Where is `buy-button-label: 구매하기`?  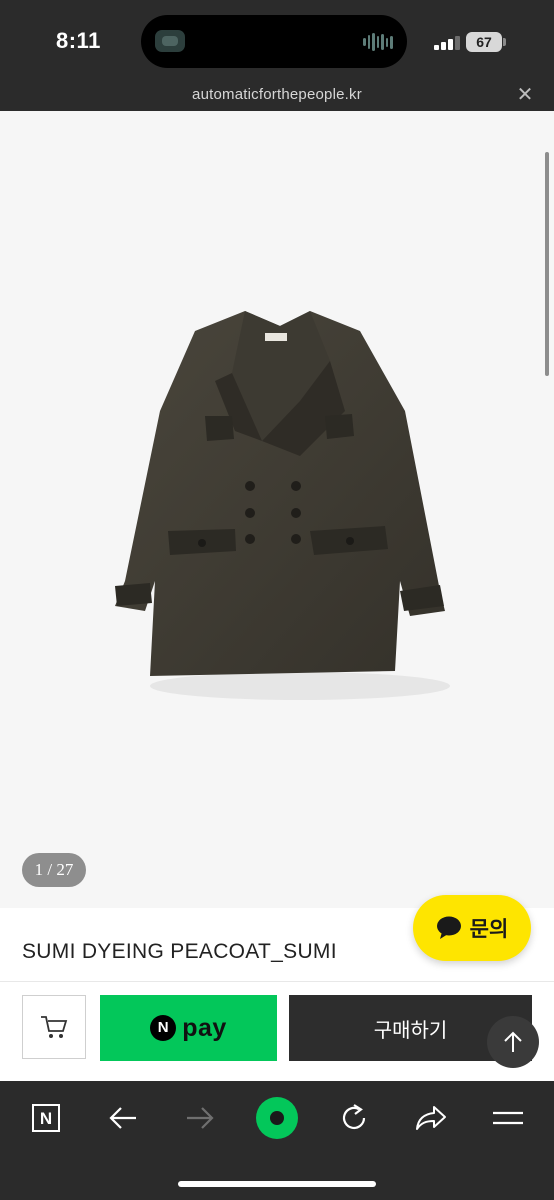
buy-button-label: 구매하기 is located at coordinates (410, 1030).